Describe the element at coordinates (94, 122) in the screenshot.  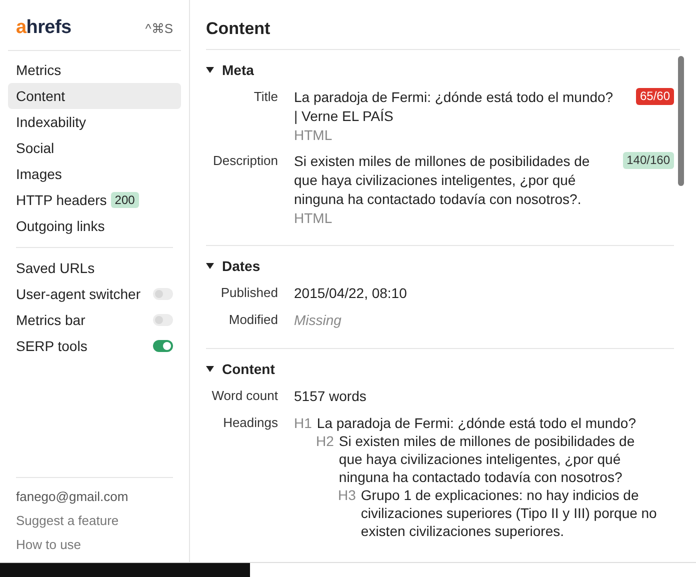
I see `sidebar-item: Indexability` at that location.